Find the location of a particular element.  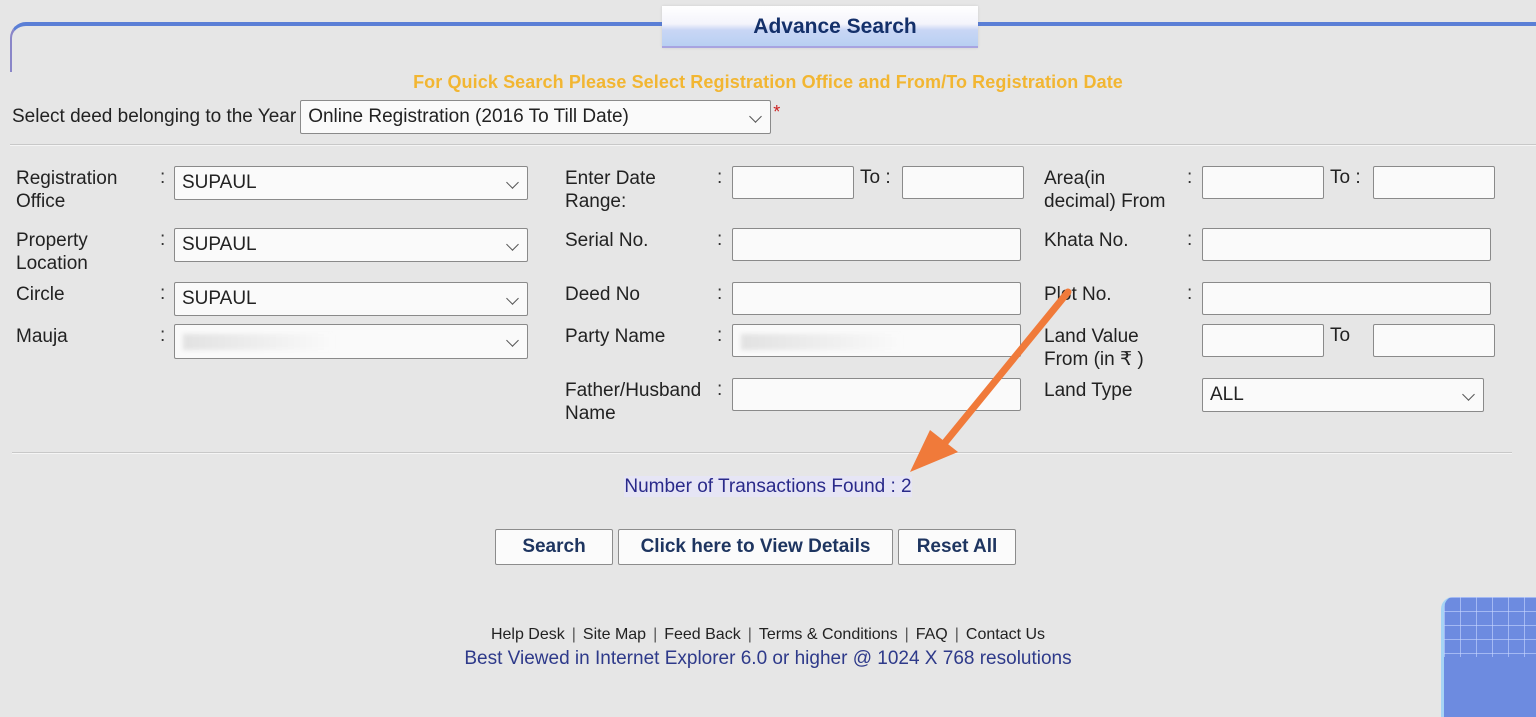

corner-widget-grid is located at coordinates (1490, 627).